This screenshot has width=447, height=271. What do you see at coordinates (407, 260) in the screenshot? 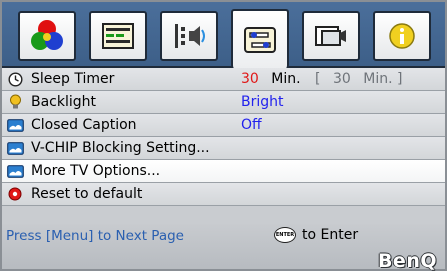
I see `brand-logo: BenQ` at bounding box center [407, 260].